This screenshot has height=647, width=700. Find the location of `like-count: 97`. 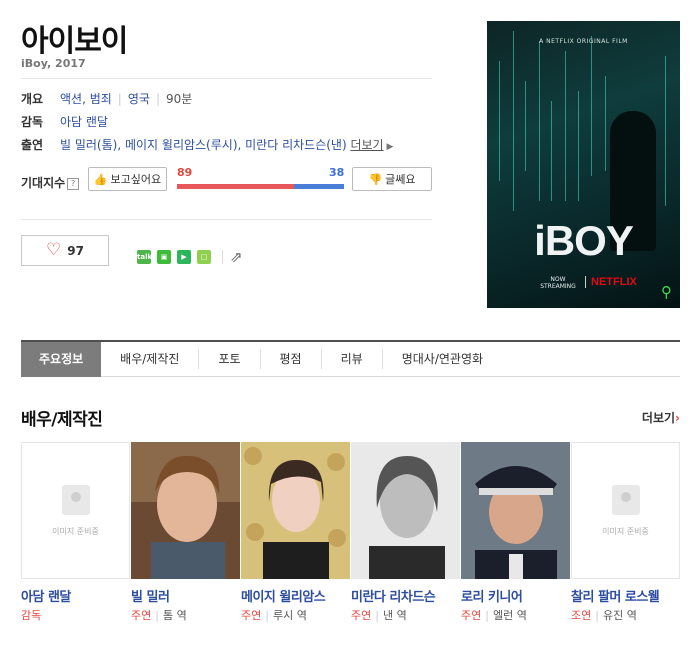

like-count: 97 is located at coordinates (75, 250).